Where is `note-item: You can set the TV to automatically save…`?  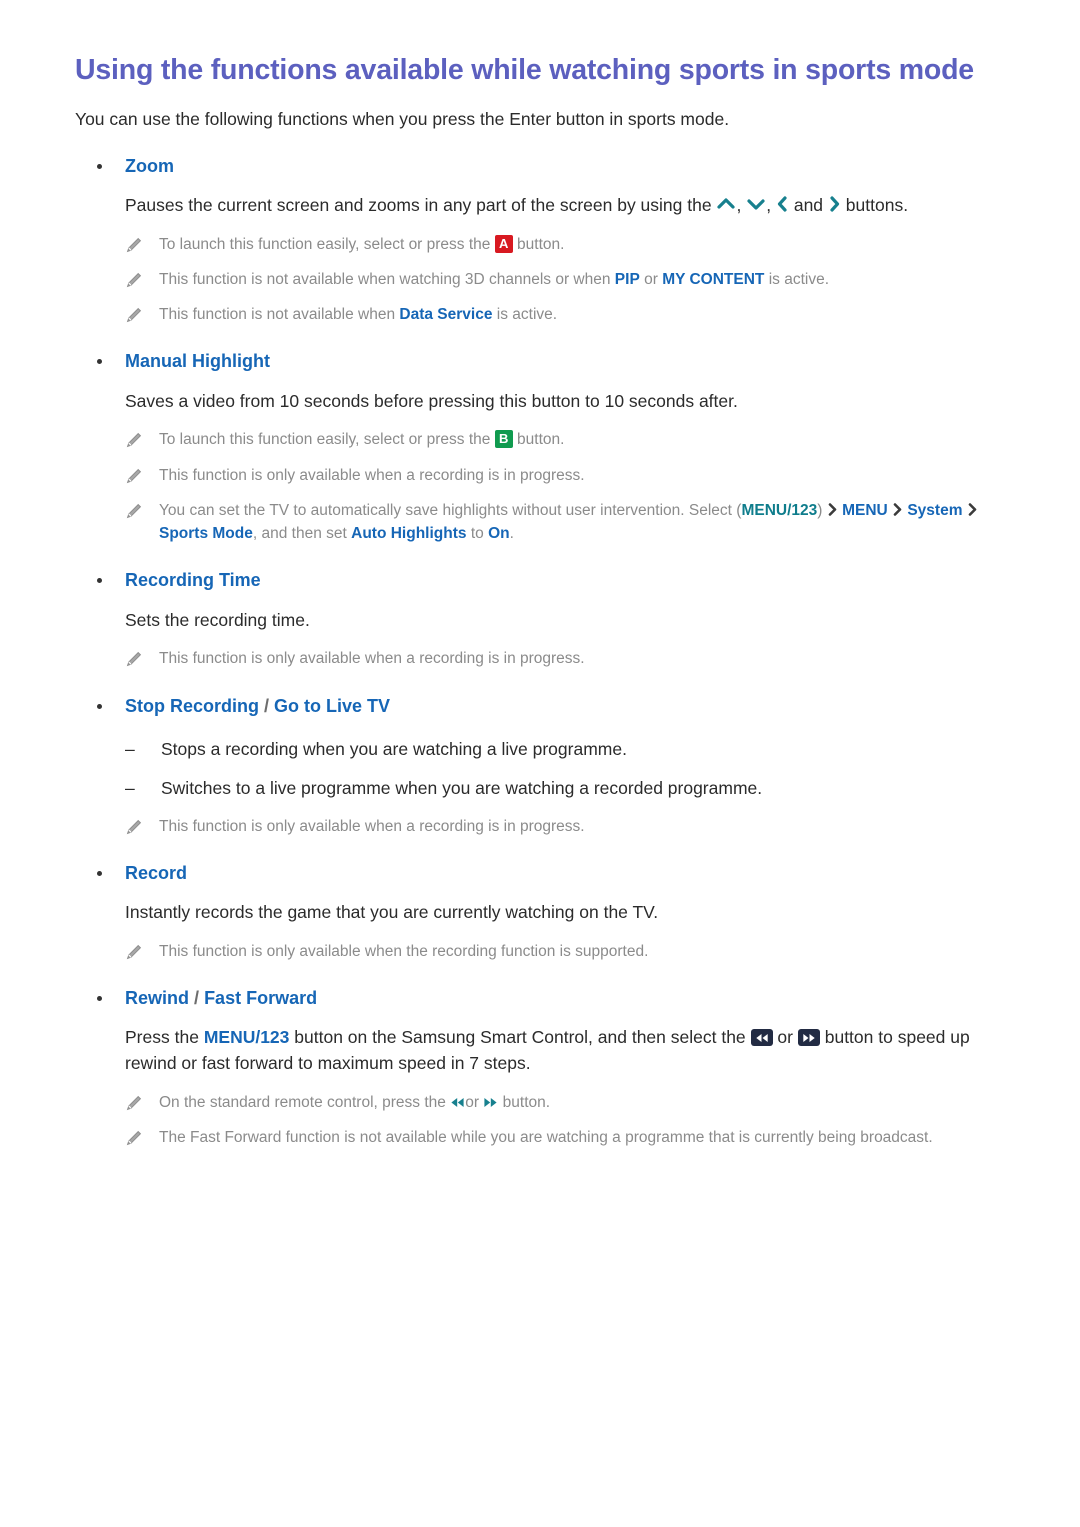
note-item: You can set the TV to automatically save… is located at coordinates (540, 522).